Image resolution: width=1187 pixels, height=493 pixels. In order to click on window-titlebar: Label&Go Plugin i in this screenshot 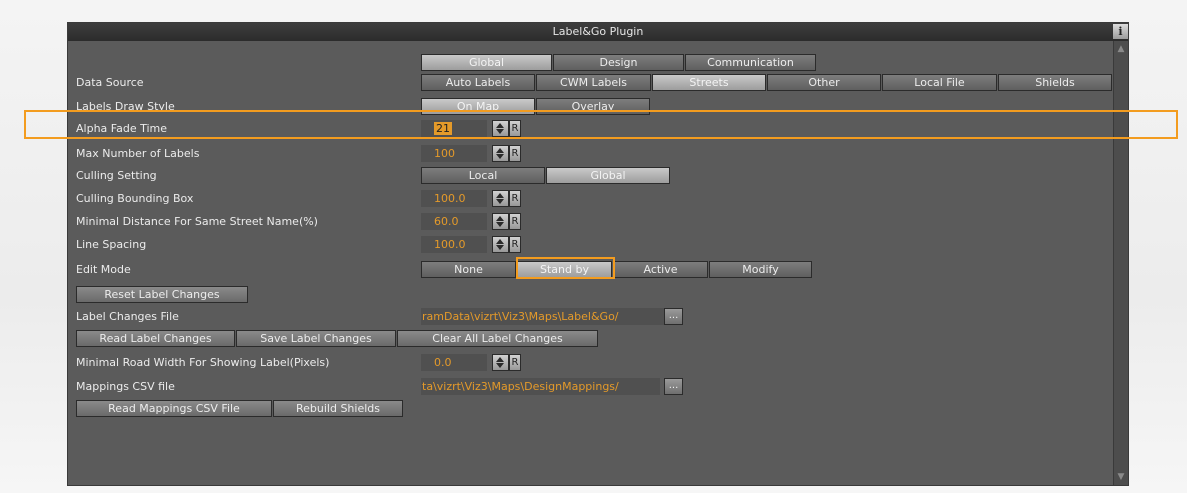, I will do `click(598, 32)`.